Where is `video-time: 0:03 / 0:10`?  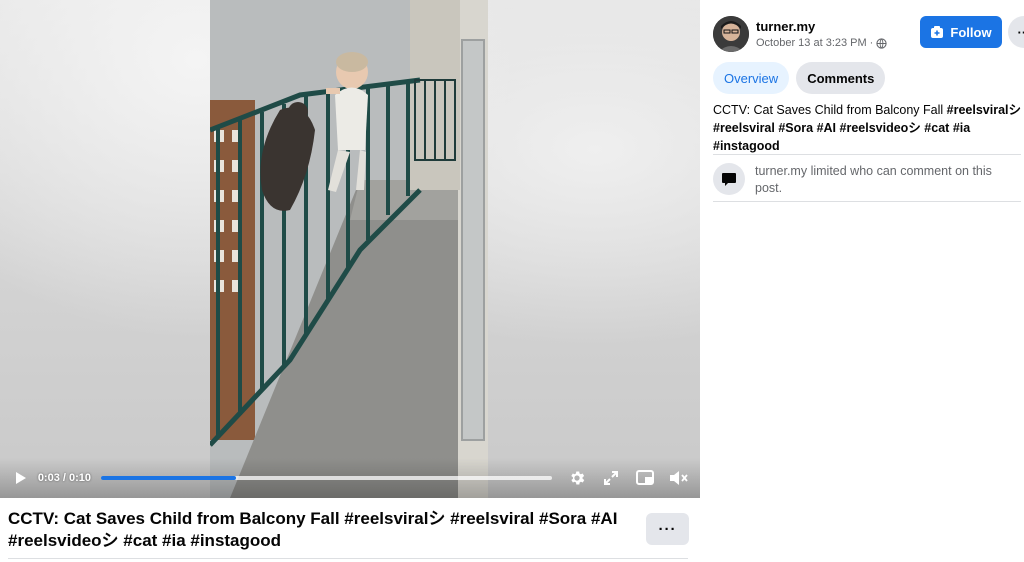
video-time: 0:03 / 0:10 is located at coordinates (64, 478).